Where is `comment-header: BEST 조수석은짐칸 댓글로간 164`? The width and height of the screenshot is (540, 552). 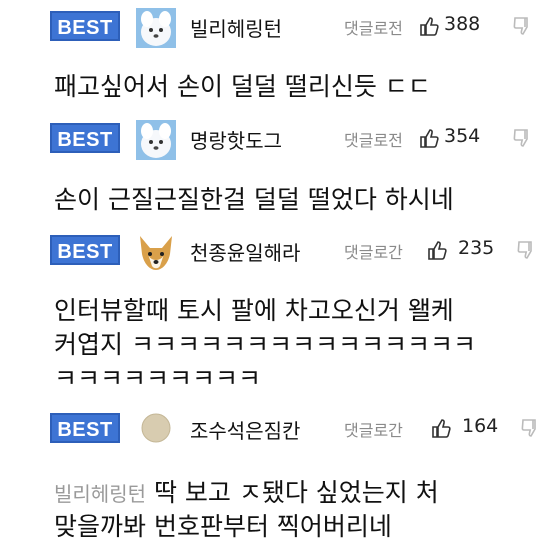
comment-header: BEST 조수석은짐칸 댓글로간 164 is located at coordinates (294, 432).